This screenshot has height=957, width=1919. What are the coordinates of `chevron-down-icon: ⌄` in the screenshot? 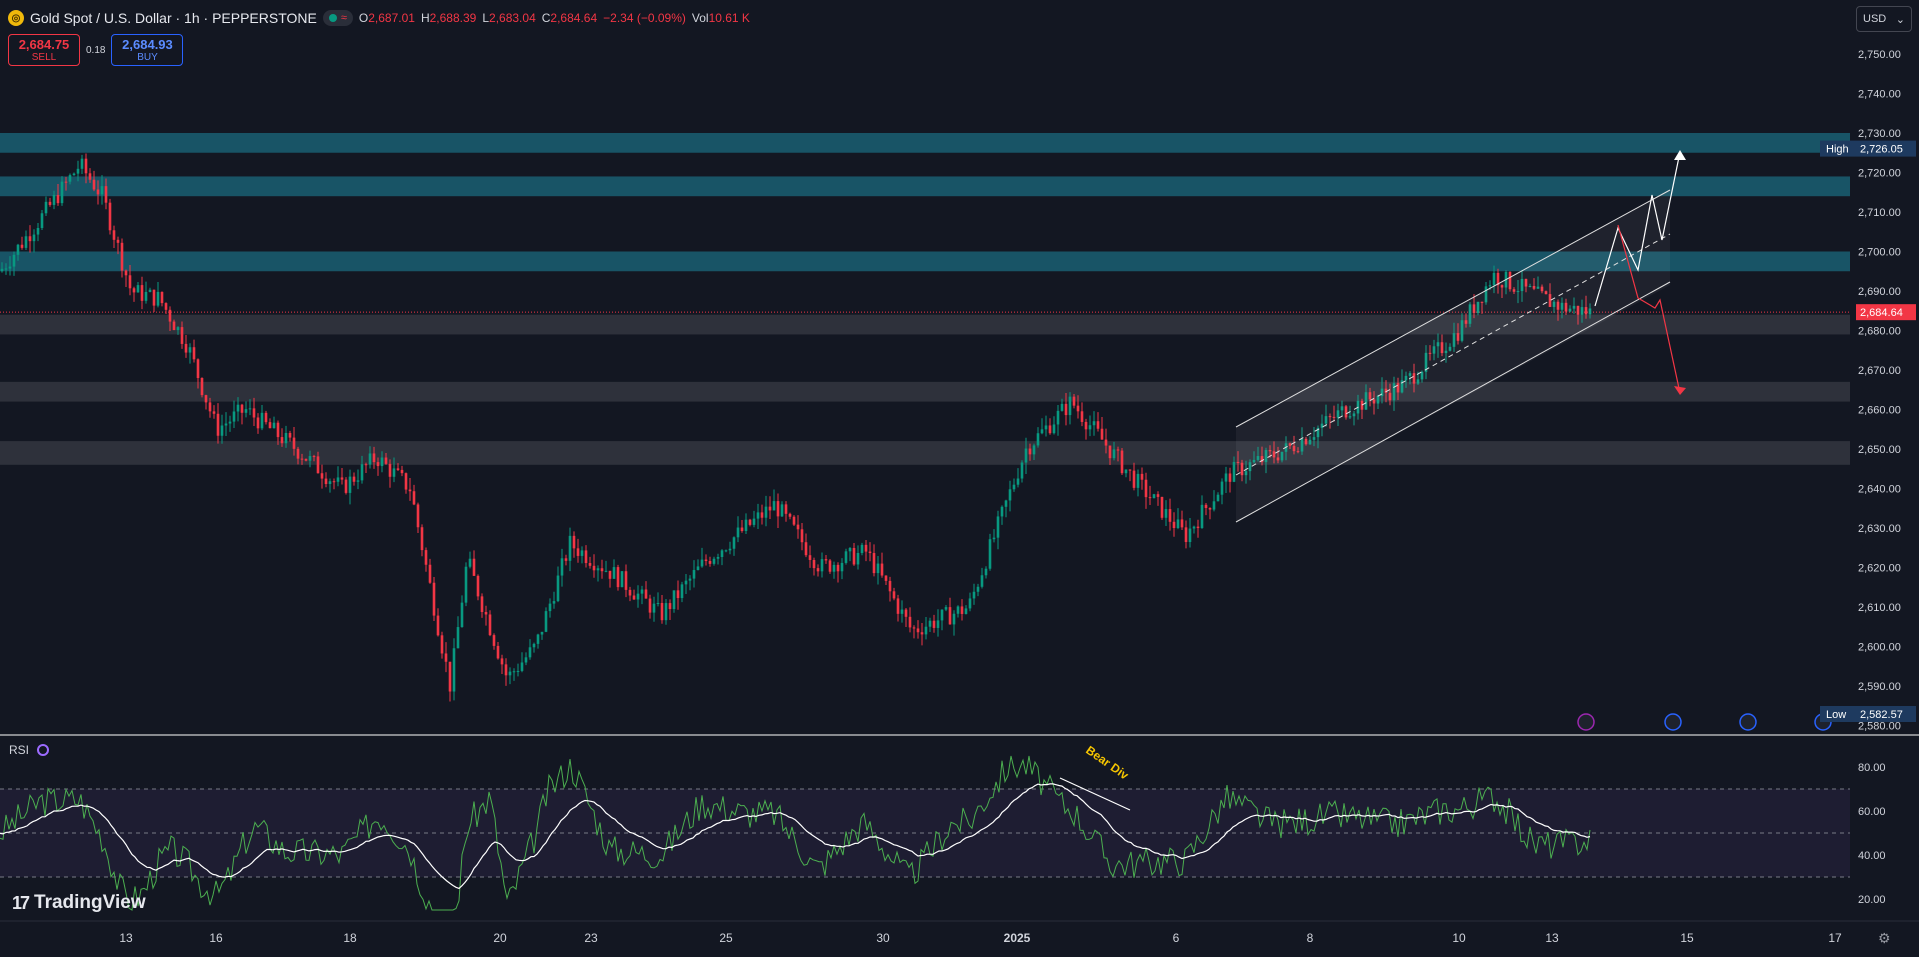 It's located at (1900, 19).